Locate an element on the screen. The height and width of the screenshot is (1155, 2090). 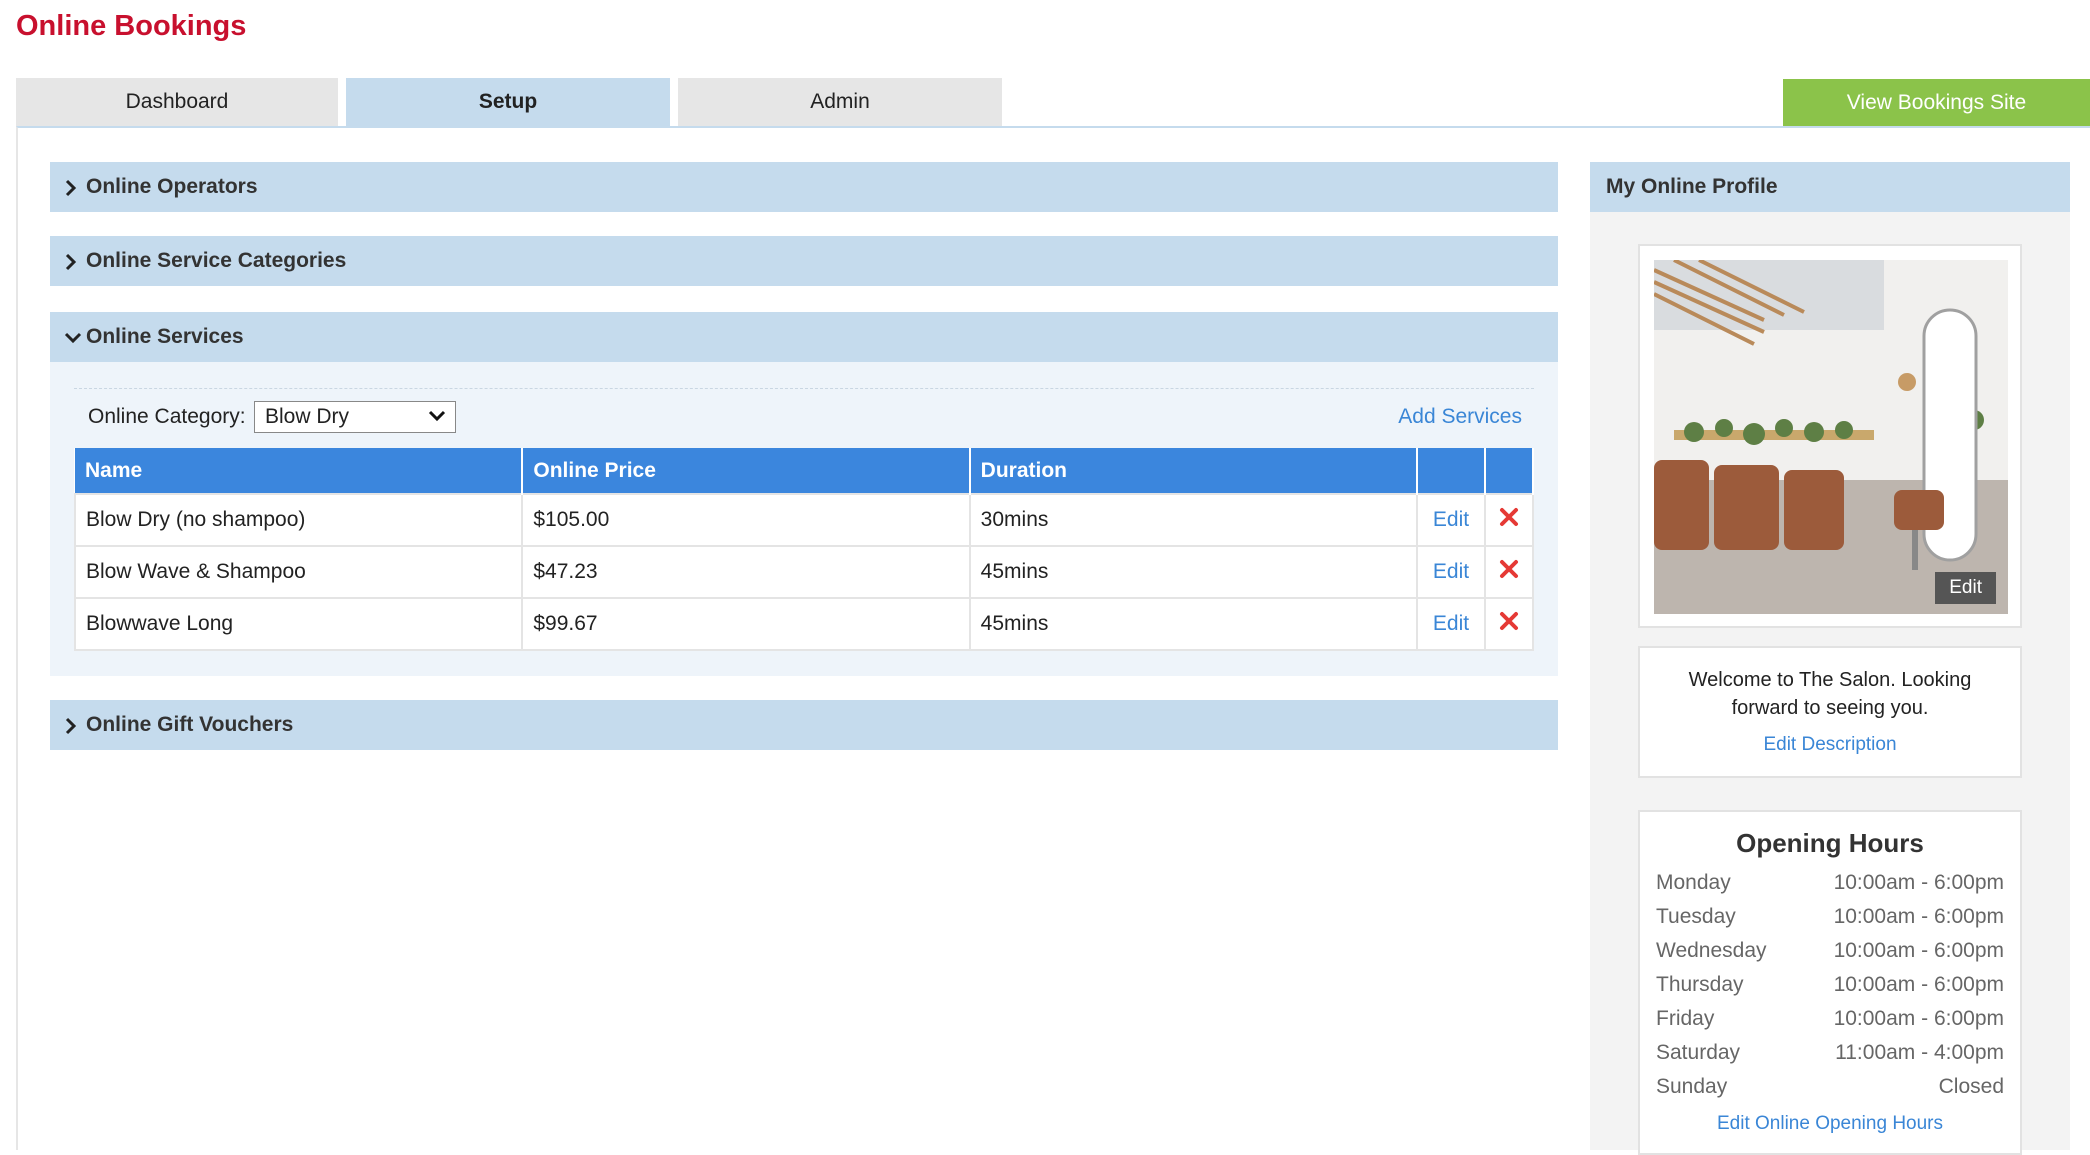
hours-row: Wednesday 10:00am - 6:00pm is located at coordinates (1830, 956).